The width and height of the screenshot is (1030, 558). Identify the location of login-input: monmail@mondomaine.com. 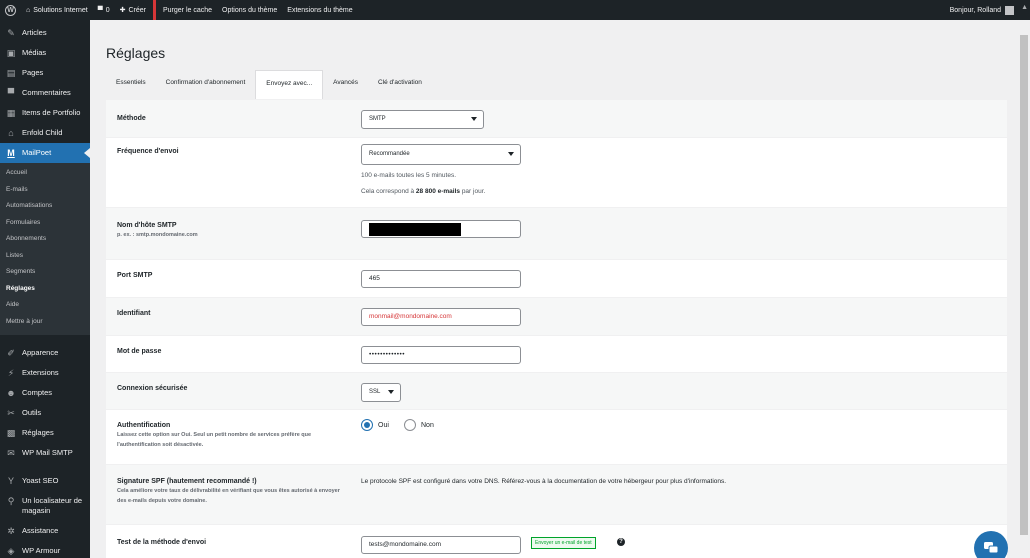
(441, 317).